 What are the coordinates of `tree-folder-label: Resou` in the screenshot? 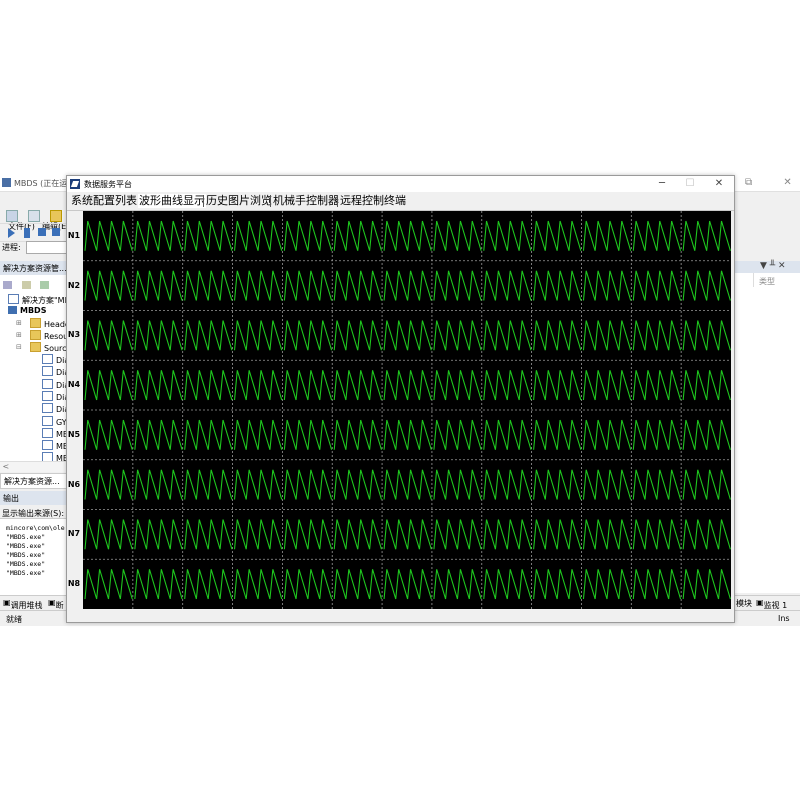 It's located at (56, 336).